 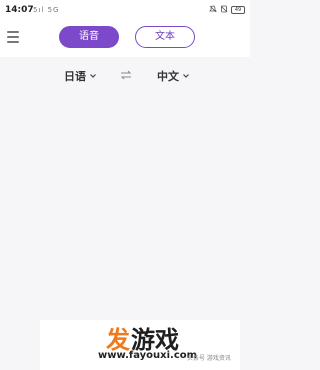 I want to click on source-language-selector: 日语, so click(x=80, y=76).